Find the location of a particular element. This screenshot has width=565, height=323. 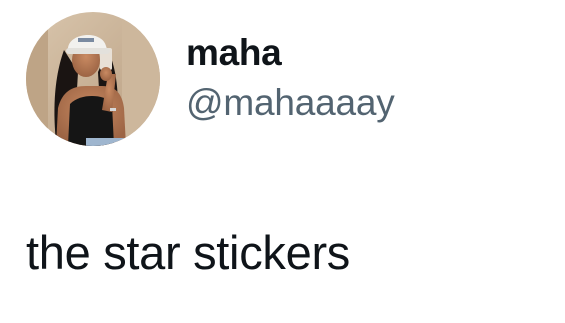

user-handle: @mahaaaay is located at coordinates (290, 103).